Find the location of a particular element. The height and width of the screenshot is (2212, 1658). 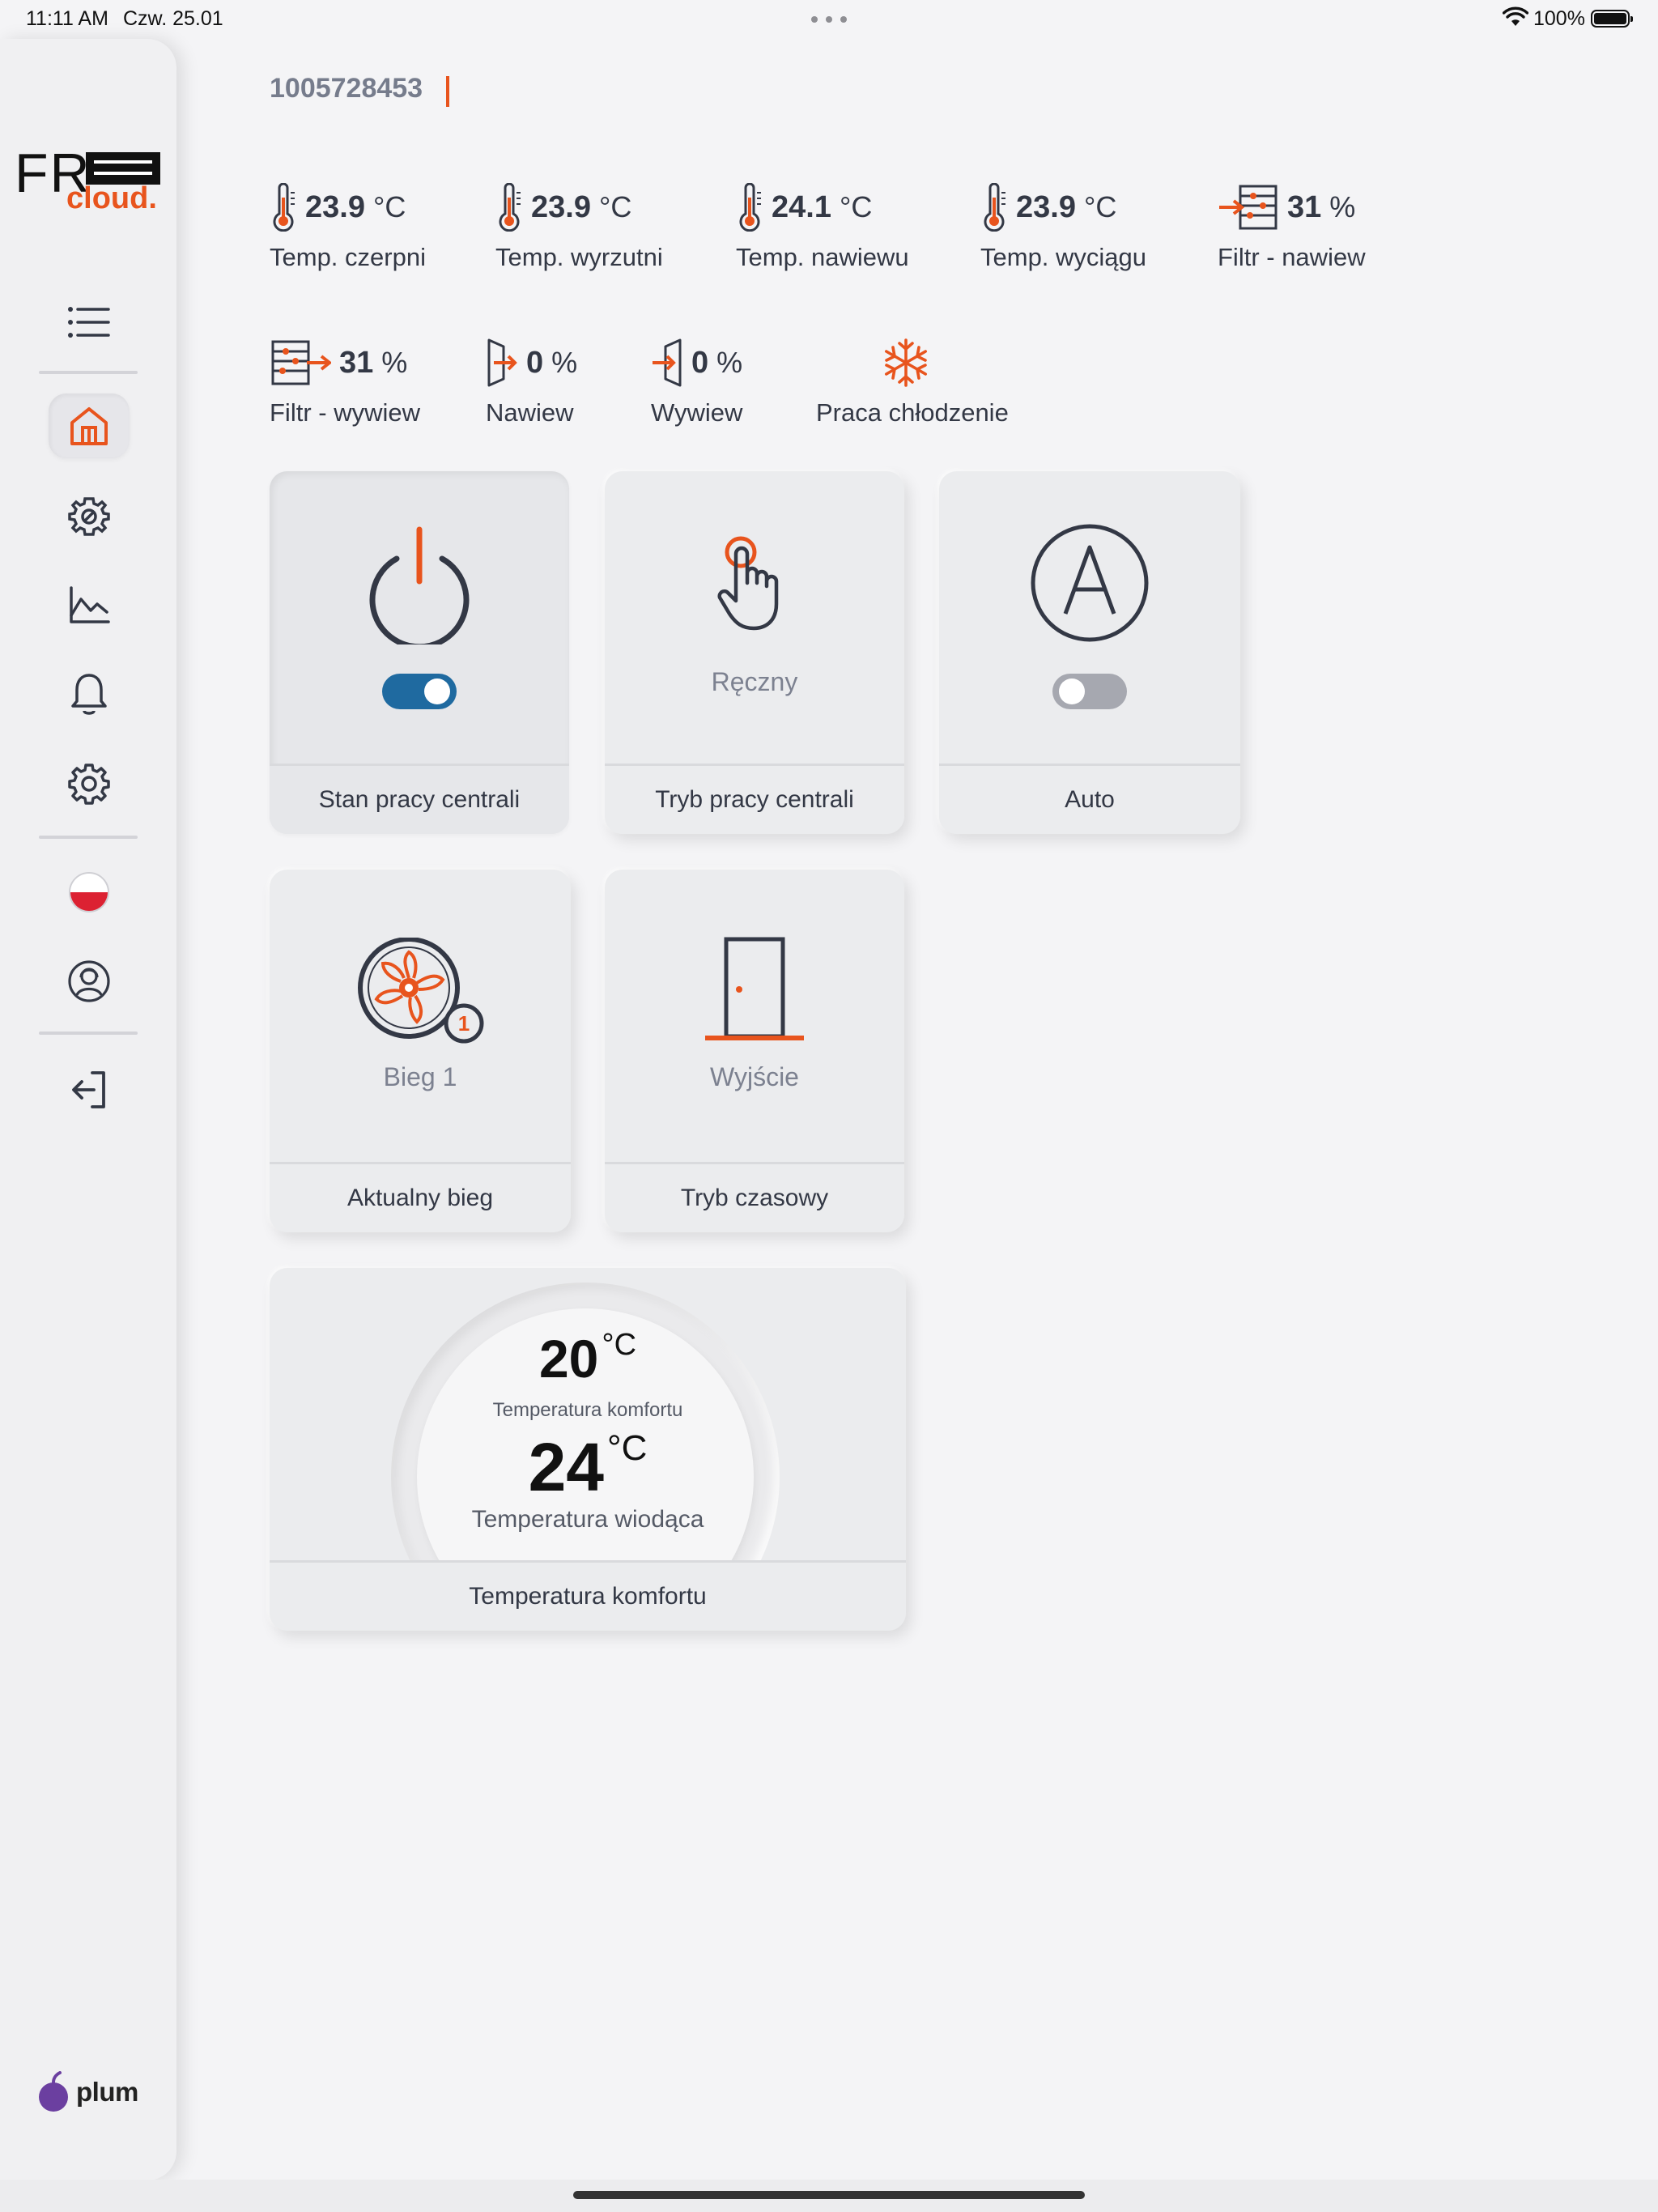

tile-auto: Auto is located at coordinates (1089, 653).